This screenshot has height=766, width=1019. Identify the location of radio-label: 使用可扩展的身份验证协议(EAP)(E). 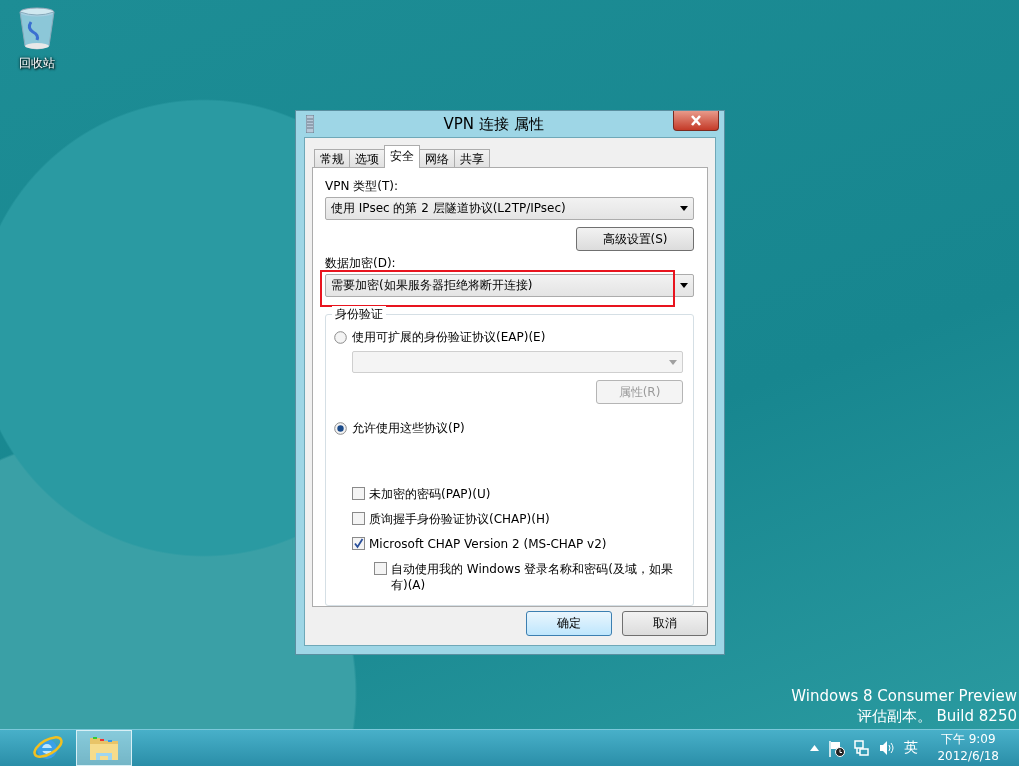
(449, 337).